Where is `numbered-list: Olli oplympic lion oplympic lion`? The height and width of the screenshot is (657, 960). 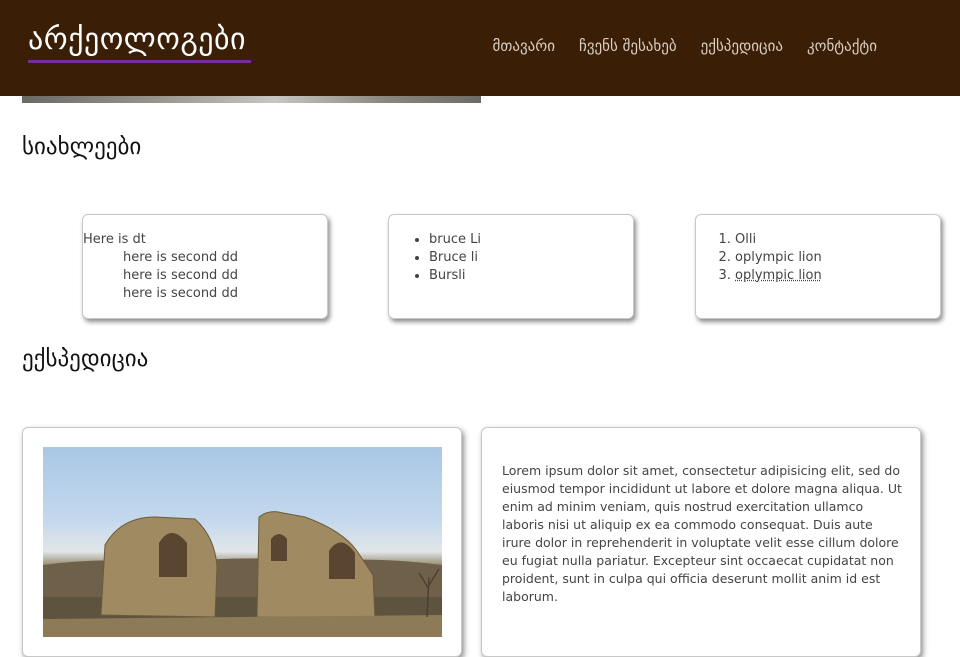 numbered-list: Olli oplympic lion oplympic lion is located at coordinates (818, 258).